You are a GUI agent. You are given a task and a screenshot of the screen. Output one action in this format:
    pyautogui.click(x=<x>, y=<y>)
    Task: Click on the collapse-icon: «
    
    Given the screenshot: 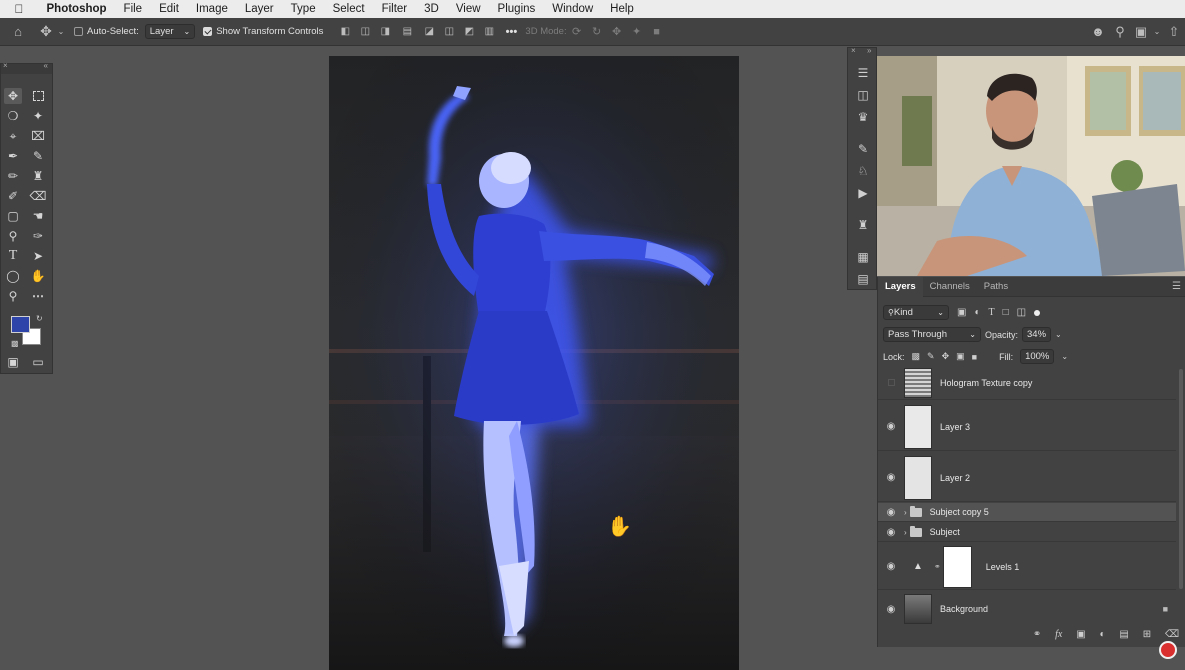 What is the action you would take?
    pyautogui.click(x=46, y=65)
    